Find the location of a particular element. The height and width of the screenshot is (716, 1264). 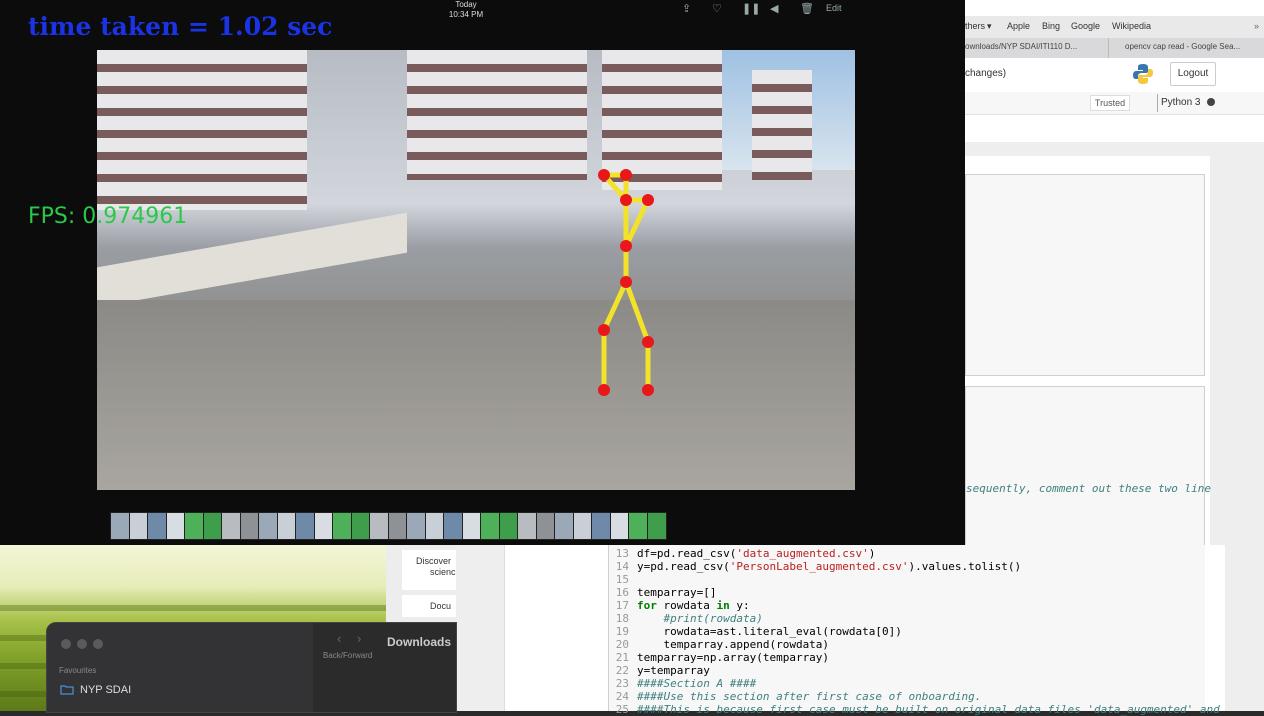

code-line: 20 temparray.append(rowdata) is located at coordinates (719, 644).